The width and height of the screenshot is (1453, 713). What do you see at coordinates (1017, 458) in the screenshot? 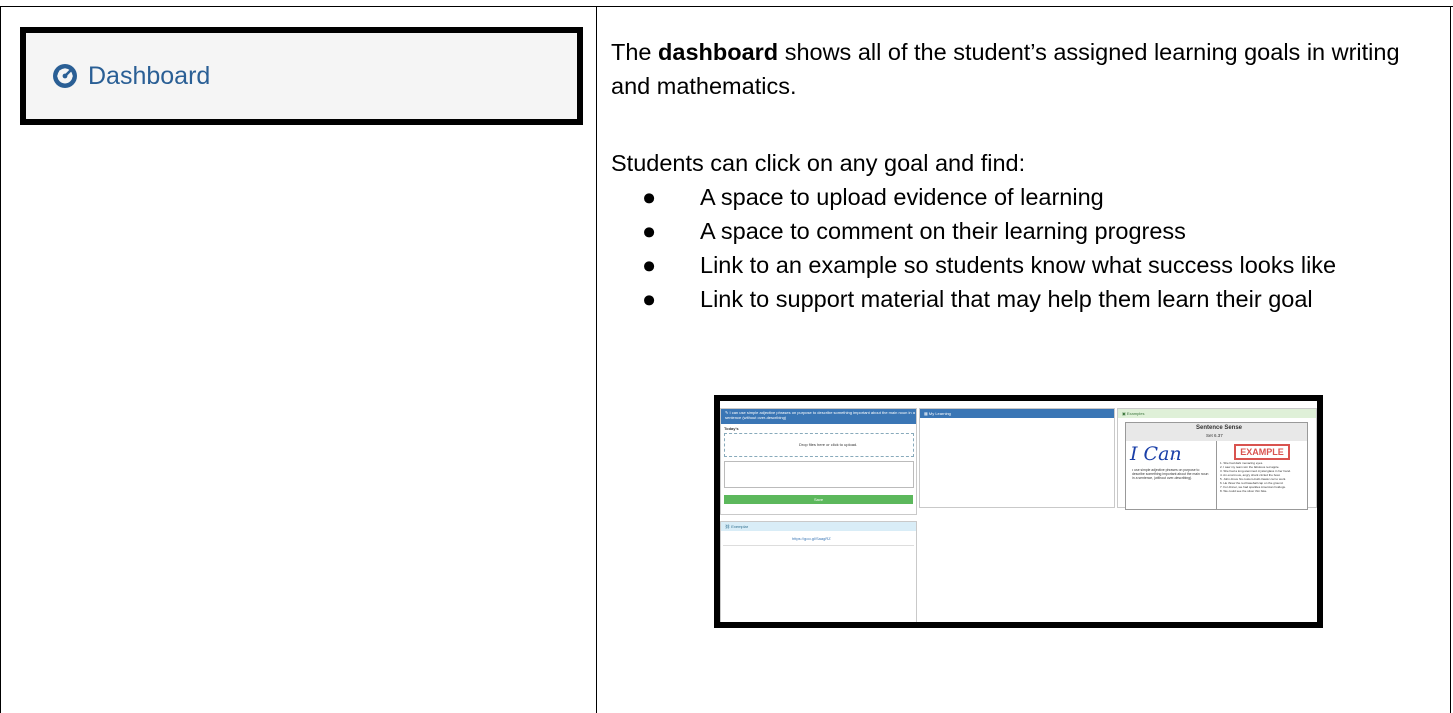
I see `my-learning-panel: ▦ My Learning` at bounding box center [1017, 458].